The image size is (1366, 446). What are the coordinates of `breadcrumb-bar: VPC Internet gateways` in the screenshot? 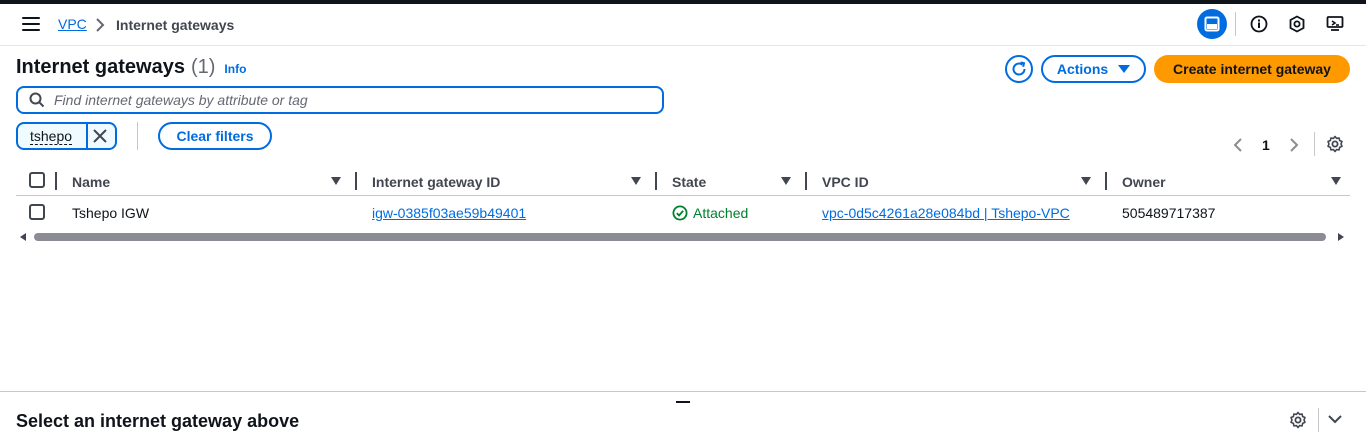 It's located at (683, 25).